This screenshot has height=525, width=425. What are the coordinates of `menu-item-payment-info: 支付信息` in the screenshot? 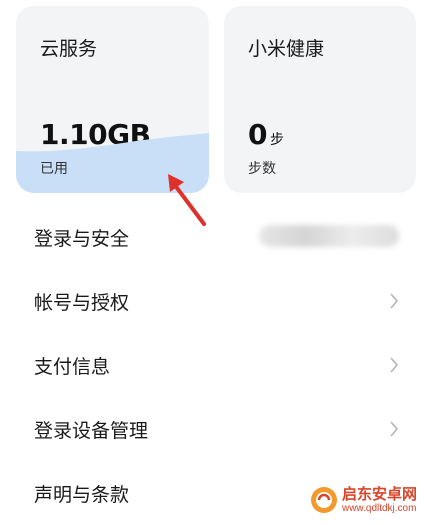 It's located at (212, 365).